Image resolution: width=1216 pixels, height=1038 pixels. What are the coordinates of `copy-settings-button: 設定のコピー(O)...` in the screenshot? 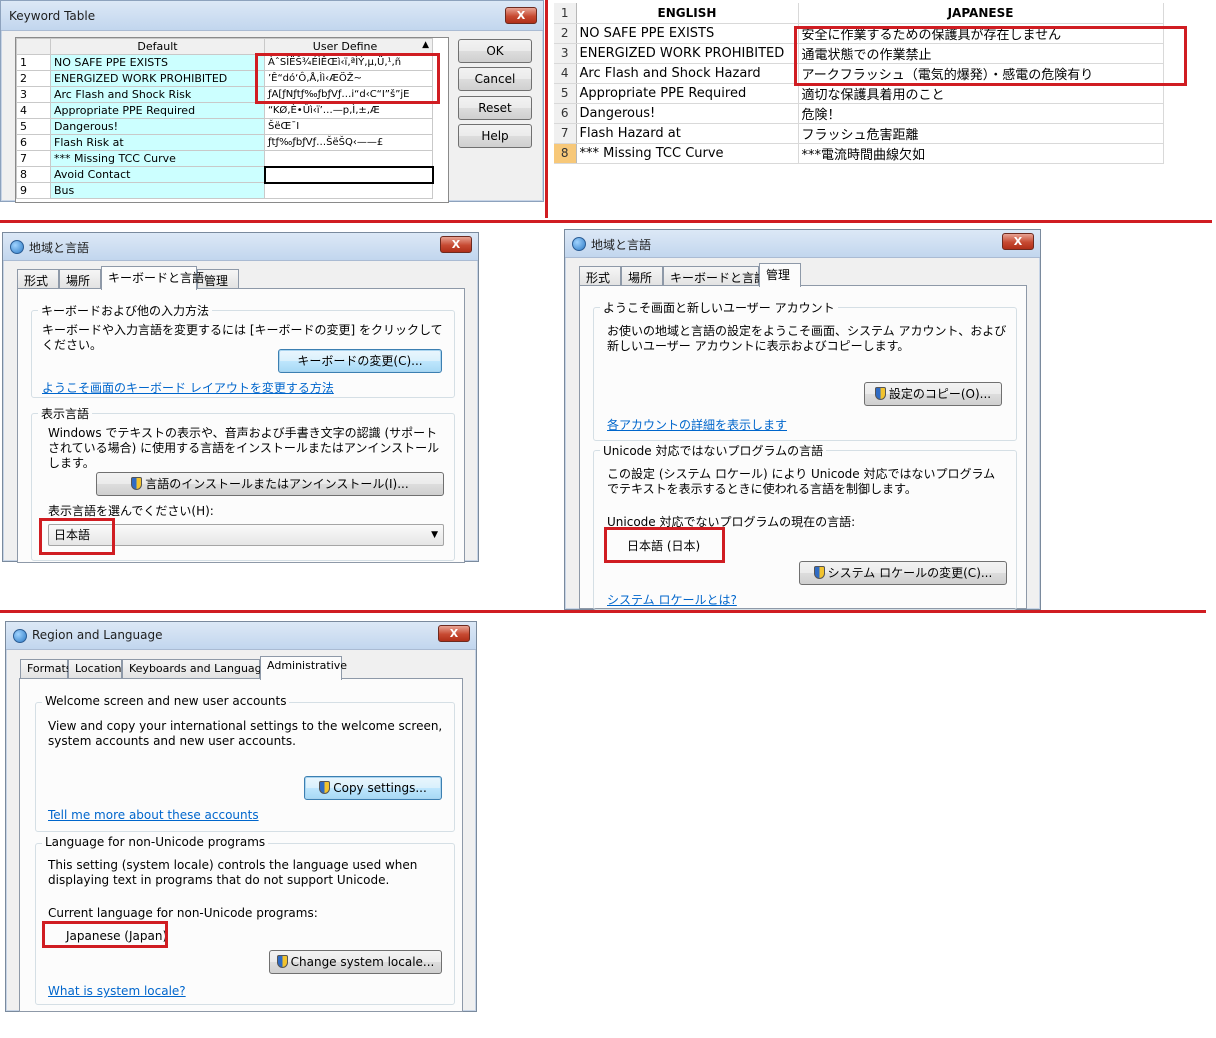 It's located at (933, 394).